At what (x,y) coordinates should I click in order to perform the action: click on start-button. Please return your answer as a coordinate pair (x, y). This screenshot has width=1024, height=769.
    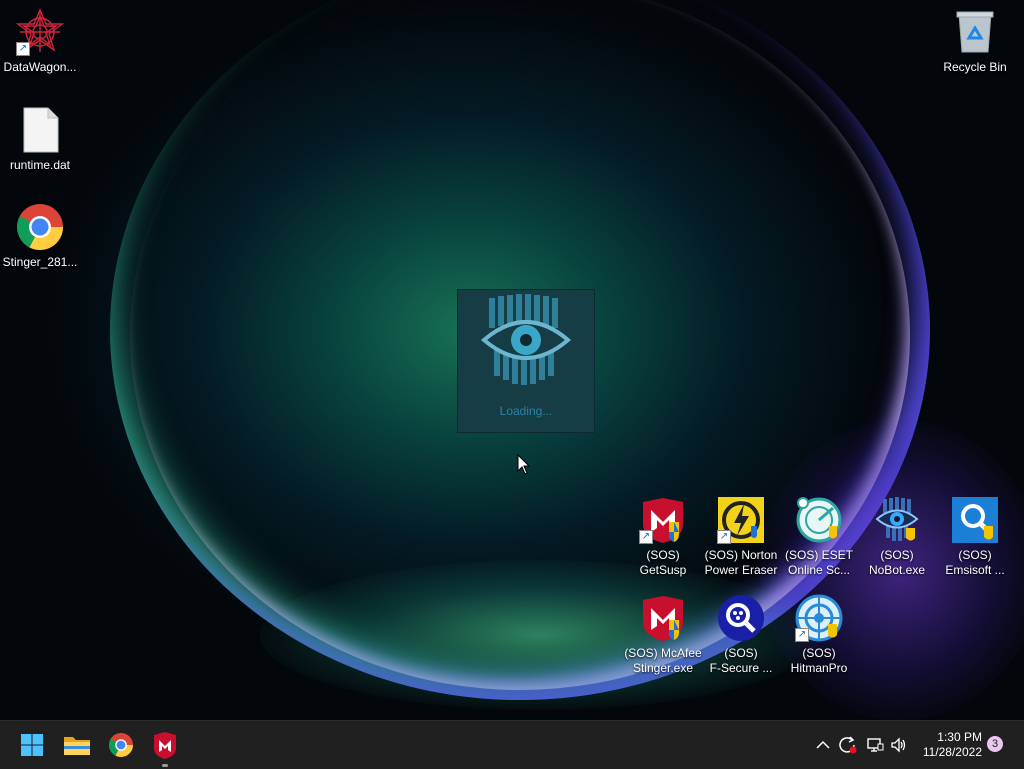
    Looking at the image, I should click on (32, 745).